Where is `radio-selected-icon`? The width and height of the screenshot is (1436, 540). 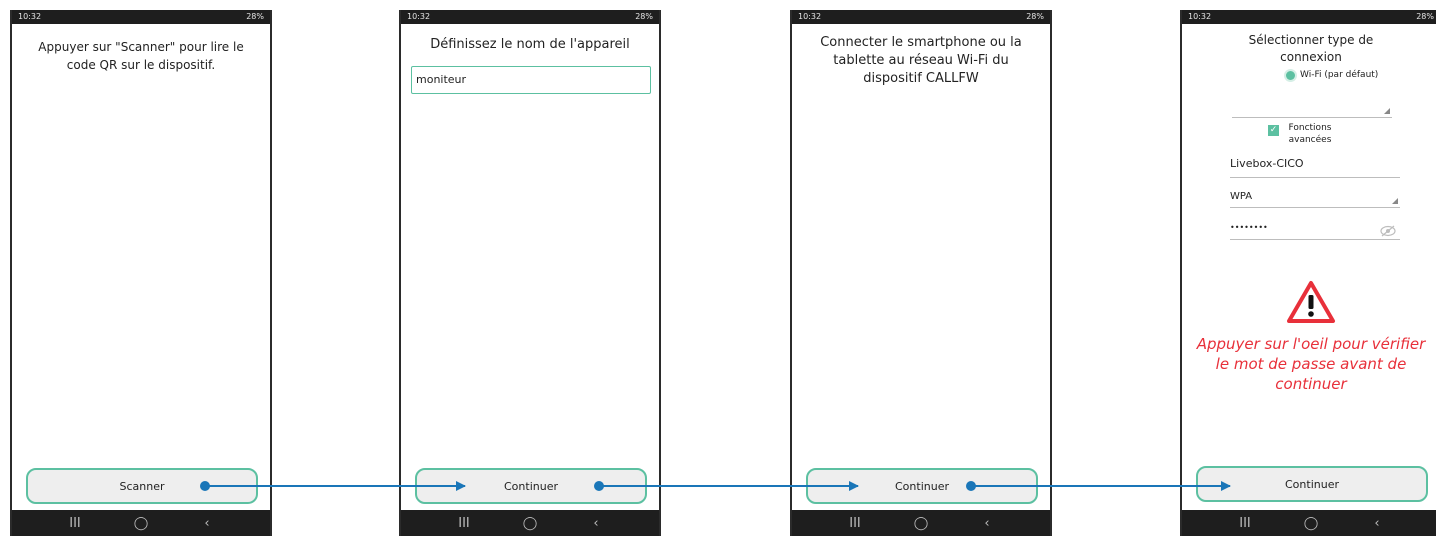 radio-selected-icon is located at coordinates (1290, 75).